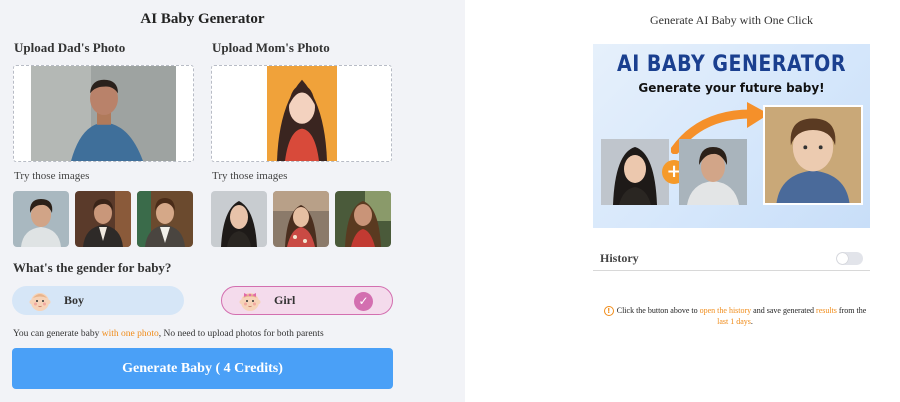 The width and height of the screenshot is (900, 402). I want to click on dad-try-label: Try those images, so click(52, 176).